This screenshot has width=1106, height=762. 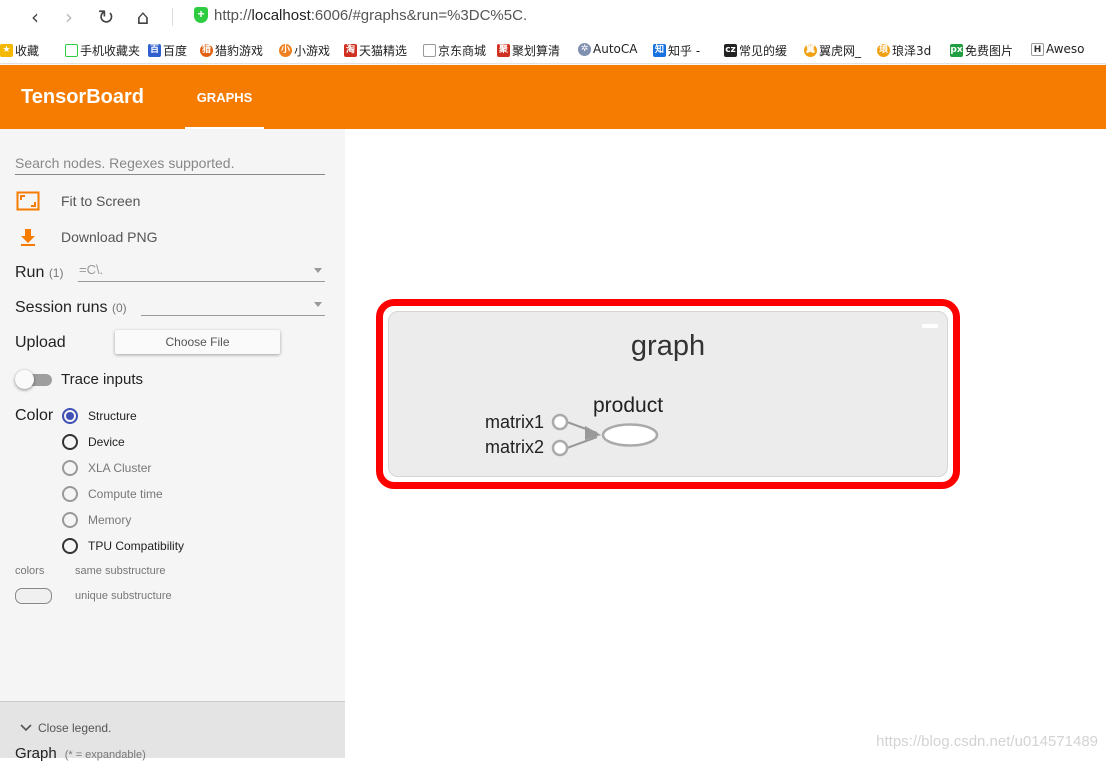 What do you see at coordinates (676, 50) in the screenshot?
I see `bookmark-item: 知知乎 -` at bounding box center [676, 50].